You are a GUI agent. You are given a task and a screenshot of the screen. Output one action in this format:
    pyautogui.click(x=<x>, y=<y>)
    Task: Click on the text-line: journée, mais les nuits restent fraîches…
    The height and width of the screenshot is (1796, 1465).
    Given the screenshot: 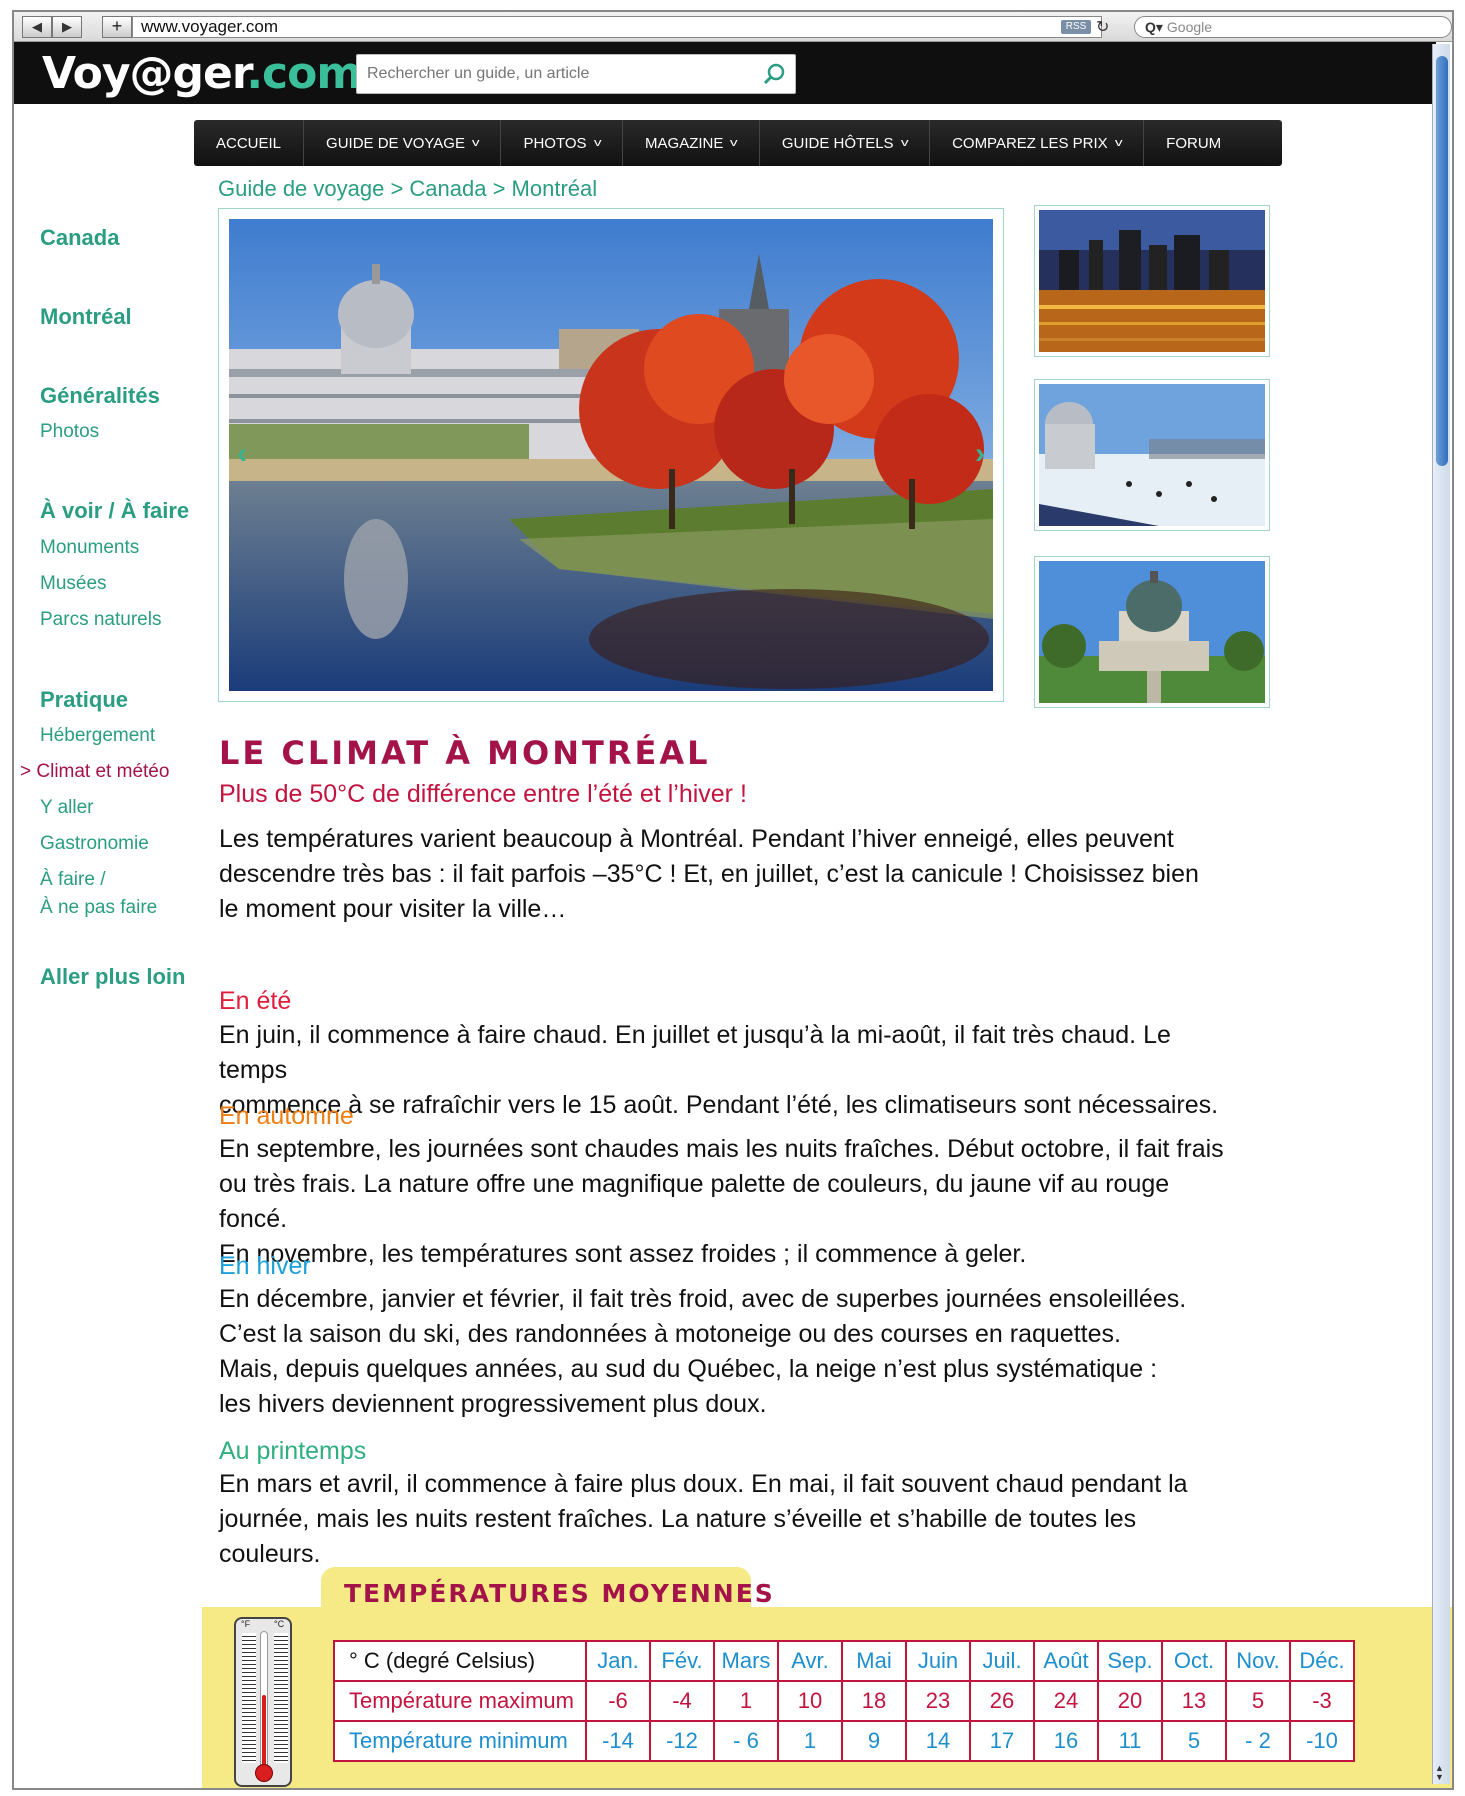 What is the action you would take?
    pyautogui.click(x=678, y=1536)
    